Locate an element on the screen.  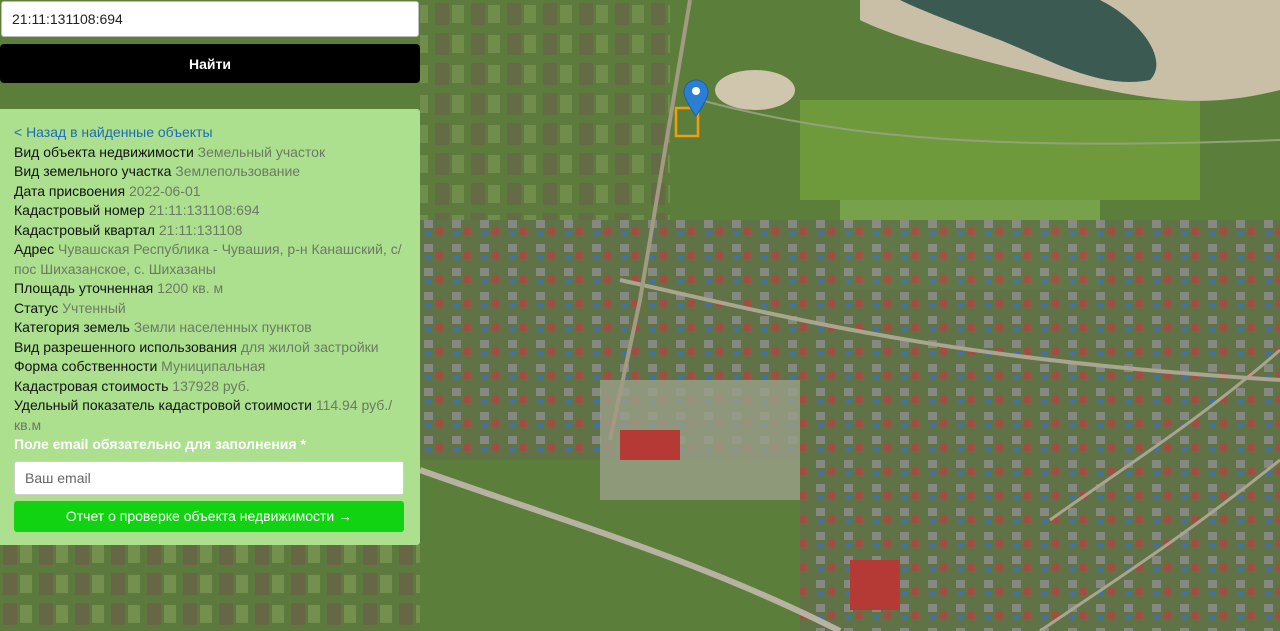
info-value: Муниципальная is located at coordinates (213, 366).